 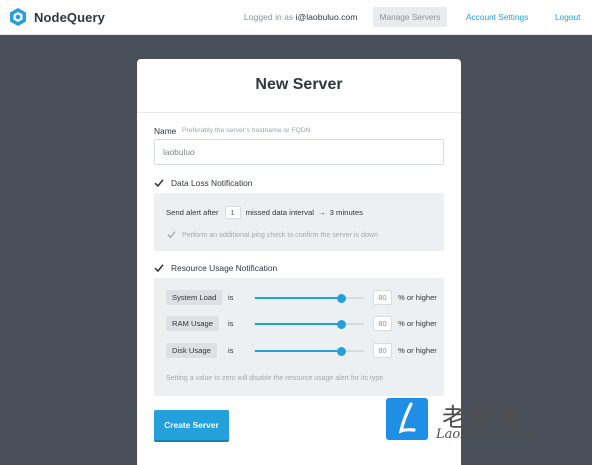 What do you see at coordinates (269, 17) in the screenshot?
I see `logged-in-prefix: Logged in as` at bounding box center [269, 17].